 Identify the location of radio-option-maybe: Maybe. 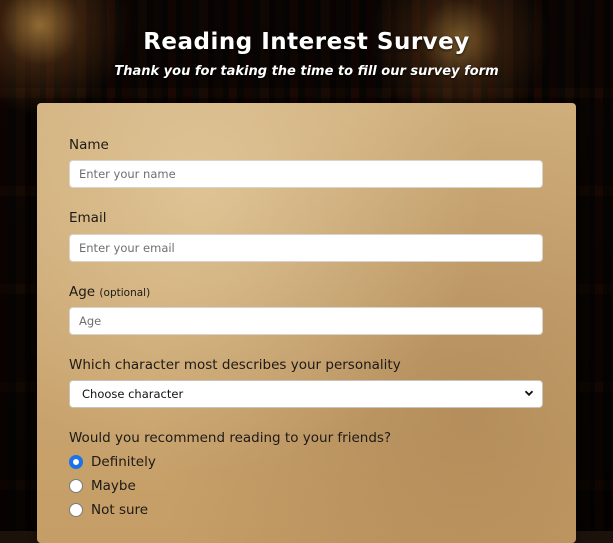
(102, 486).